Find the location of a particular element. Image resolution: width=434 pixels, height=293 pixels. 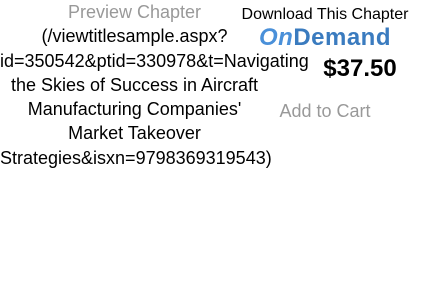

ondemand-logo-demand: Demand is located at coordinates (342, 37).